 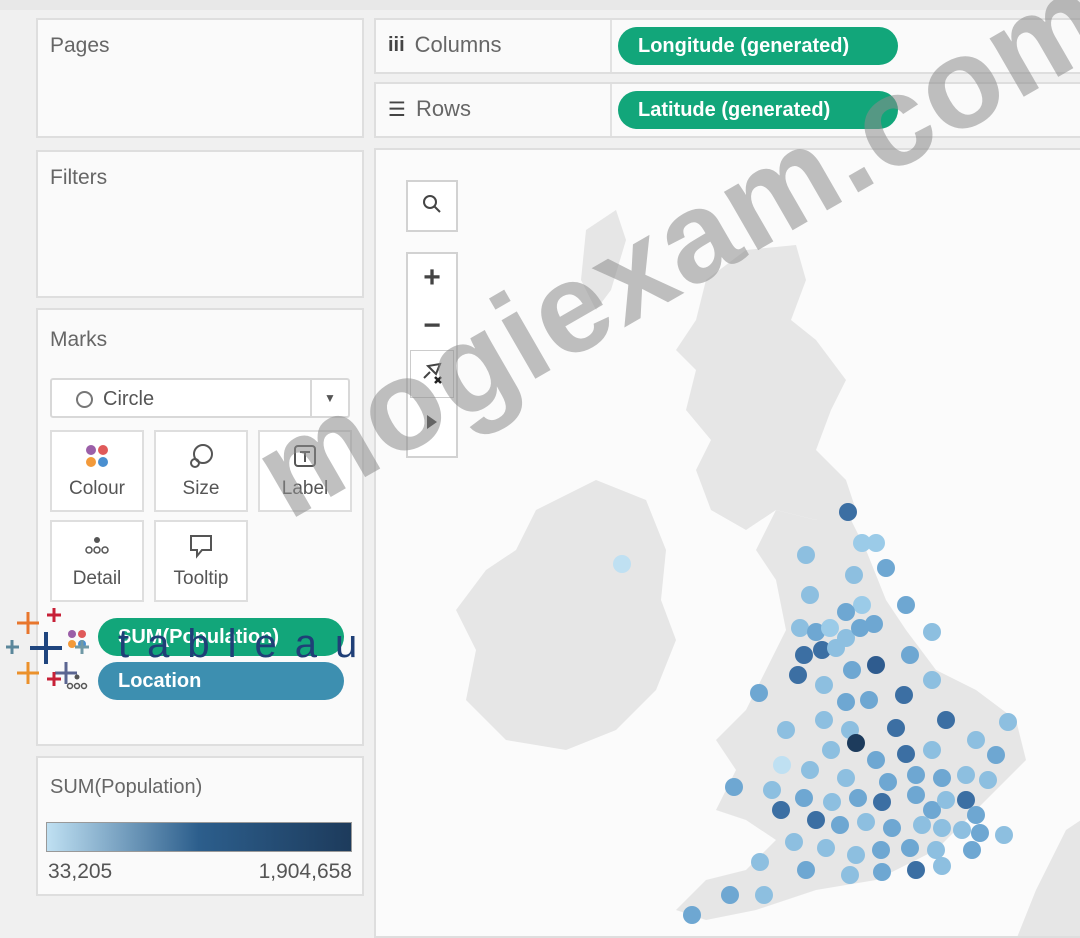 I want to click on size-icon, so click(x=201, y=456).